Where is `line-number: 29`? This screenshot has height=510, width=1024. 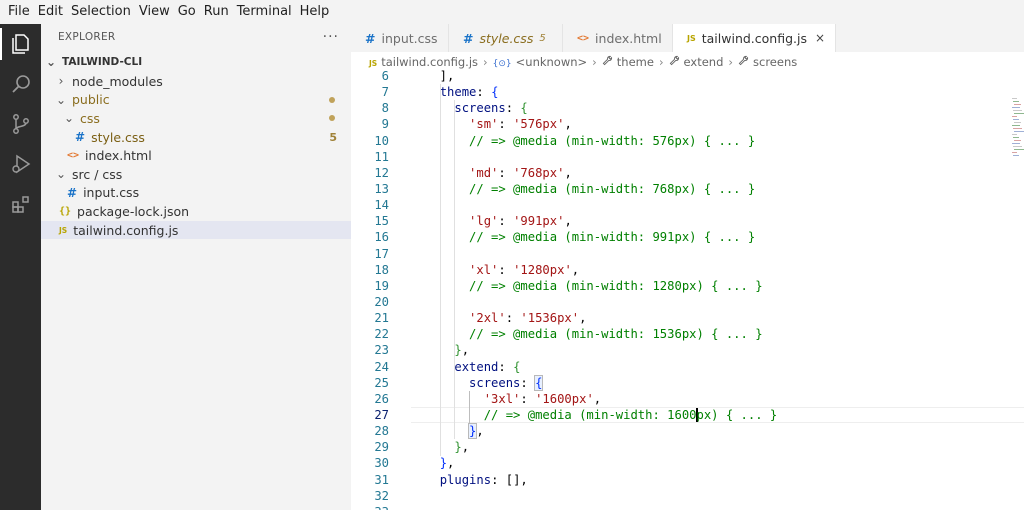
line-number: 29 is located at coordinates (381, 447).